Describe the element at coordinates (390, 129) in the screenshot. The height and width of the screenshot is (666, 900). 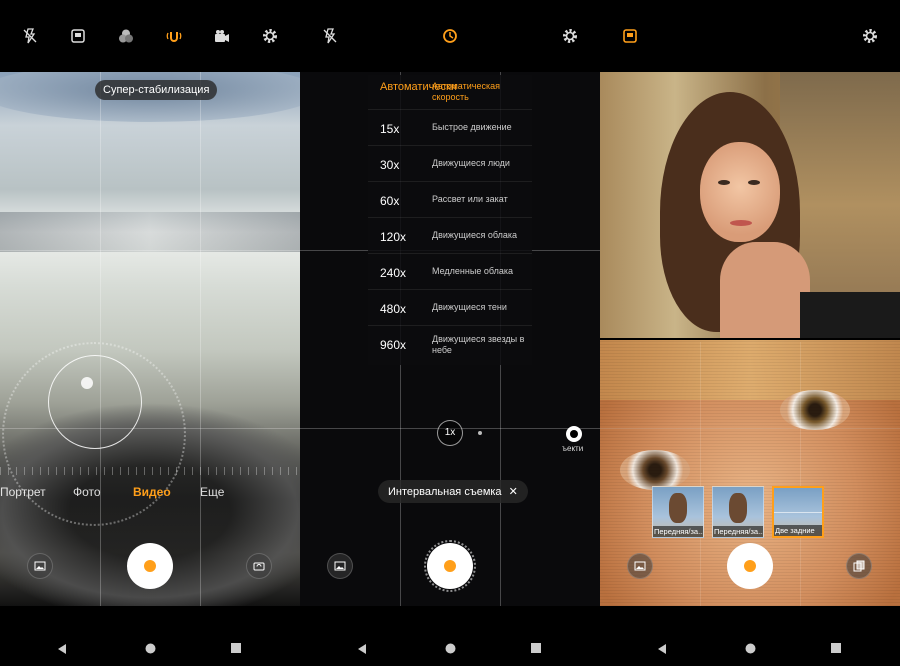
I see `speed-value: 15x` at that location.